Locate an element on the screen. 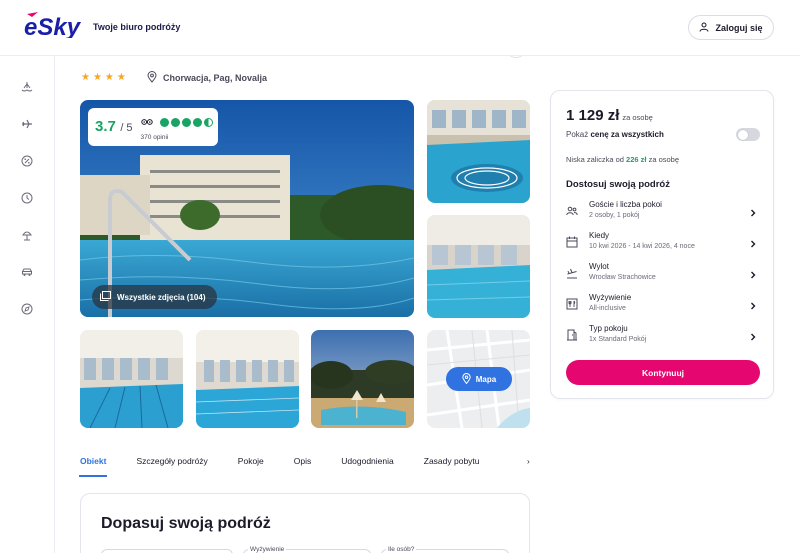  tab-obiekt: Obiekt is located at coordinates (93, 463).